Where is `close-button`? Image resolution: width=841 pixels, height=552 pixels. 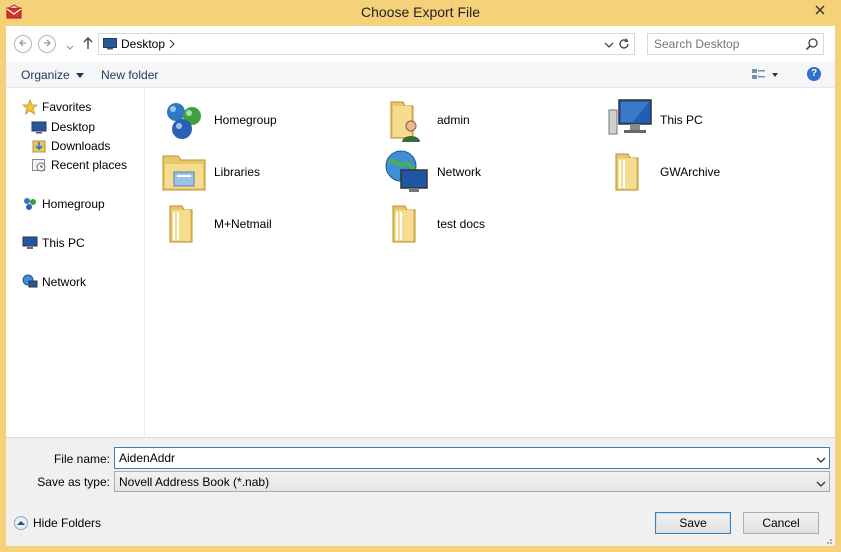
close-button is located at coordinates (820, 11).